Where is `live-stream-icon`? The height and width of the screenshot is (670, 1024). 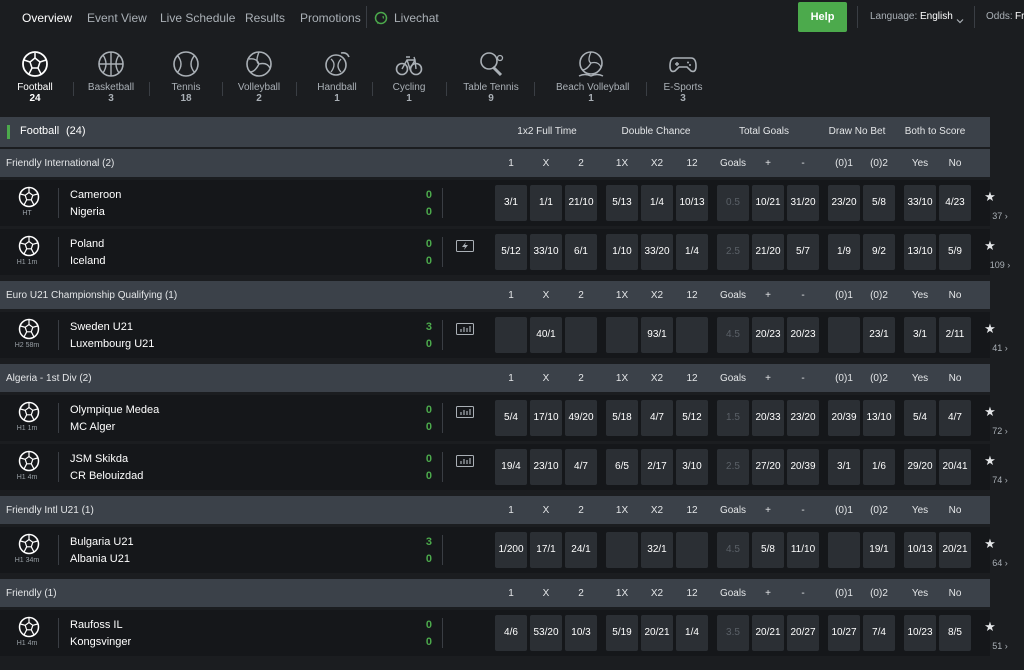 live-stream-icon is located at coordinates (465, 248).